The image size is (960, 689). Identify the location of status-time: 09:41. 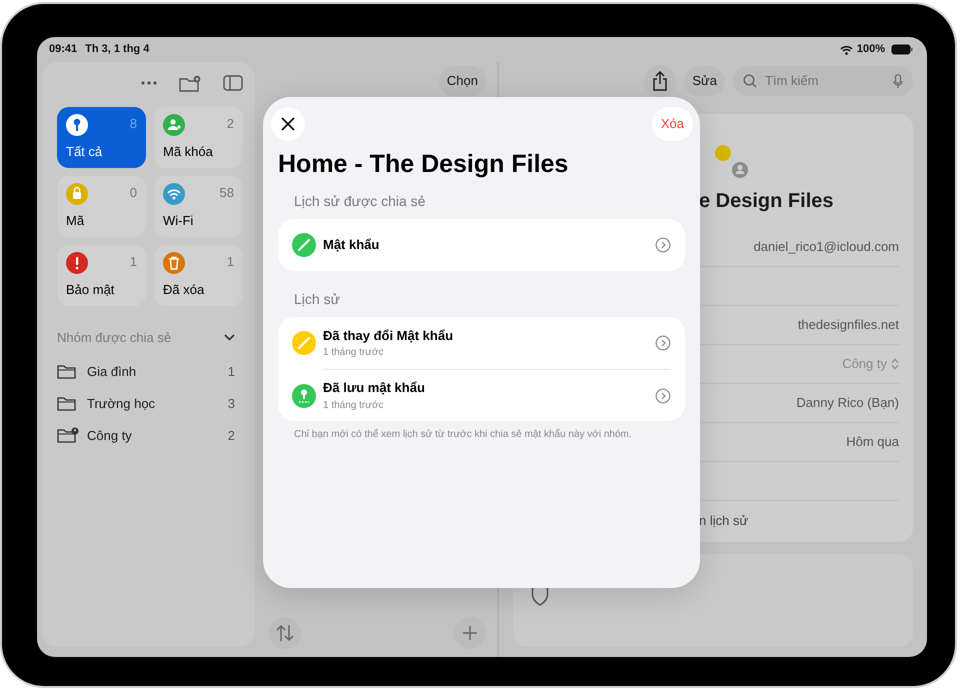
(63, 50).